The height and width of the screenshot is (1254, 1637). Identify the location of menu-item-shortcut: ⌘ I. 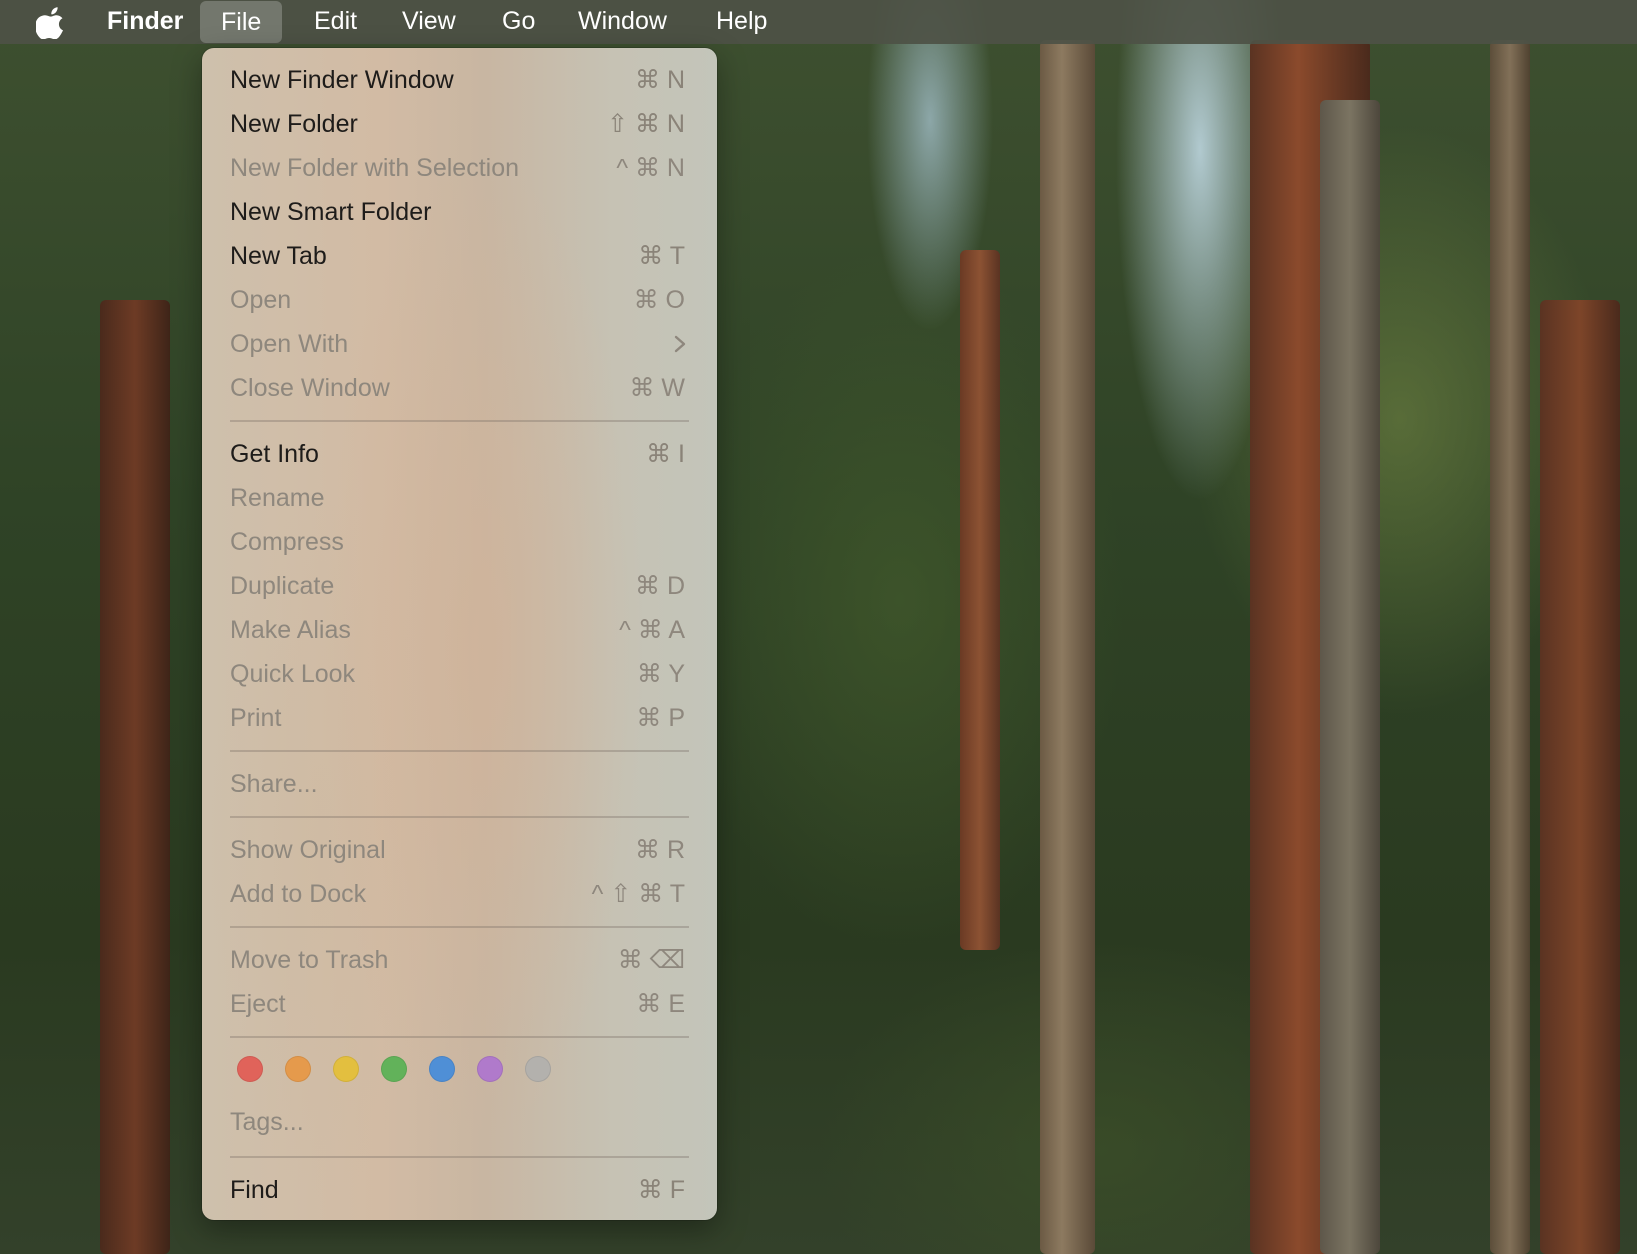
(665, 454).